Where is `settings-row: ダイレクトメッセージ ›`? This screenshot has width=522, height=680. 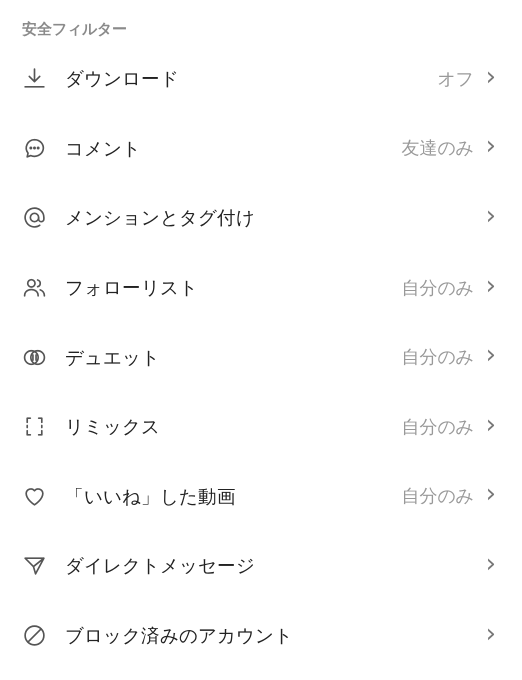
settings-row: ダイレクトメッセージ › is located at coordinates (261, 566).